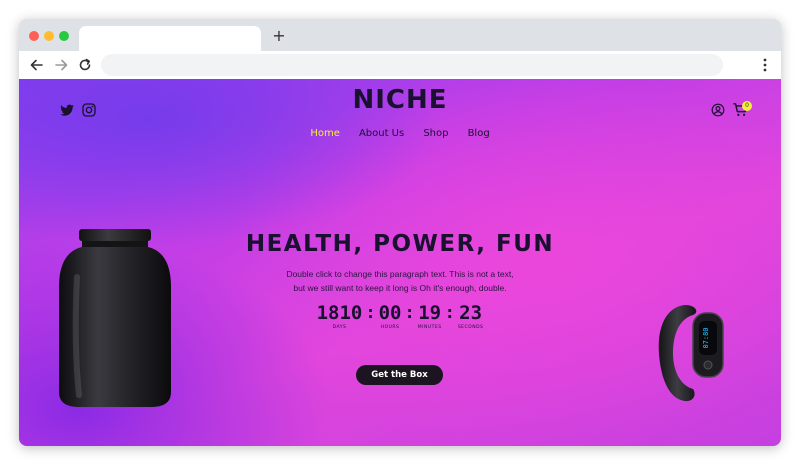  What do you see at coordinates (339, 313) in the screenshot?
I see `countdown-days-value: 1810` at bounding box center [339, 313].